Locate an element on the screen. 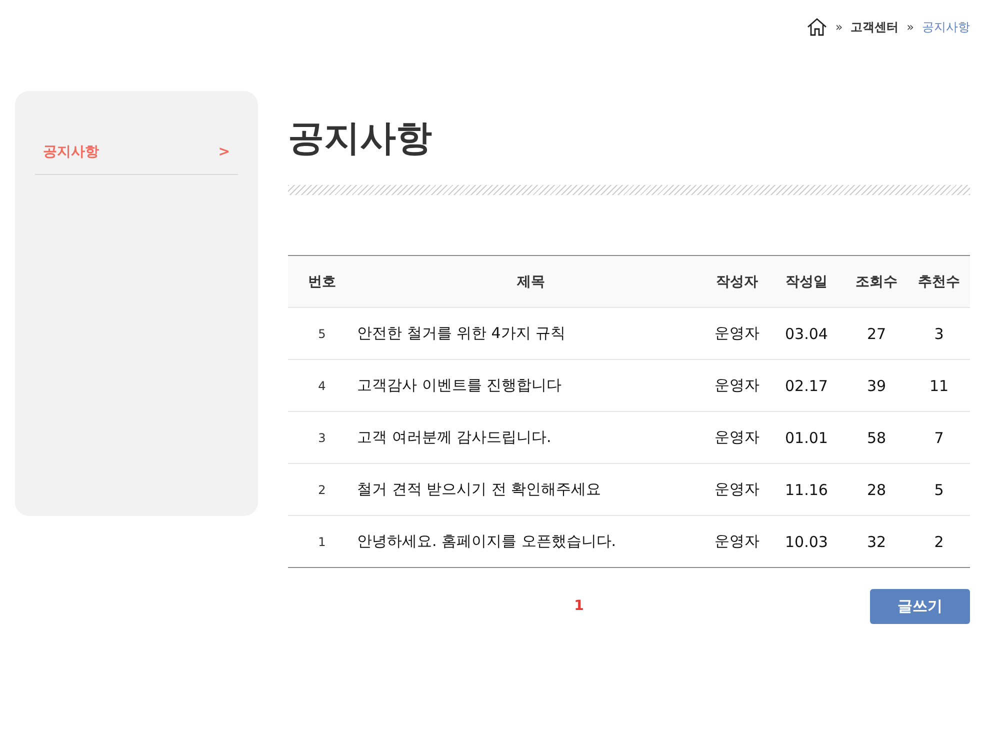  table-cell: 11 is located at coordinates (939, 386).